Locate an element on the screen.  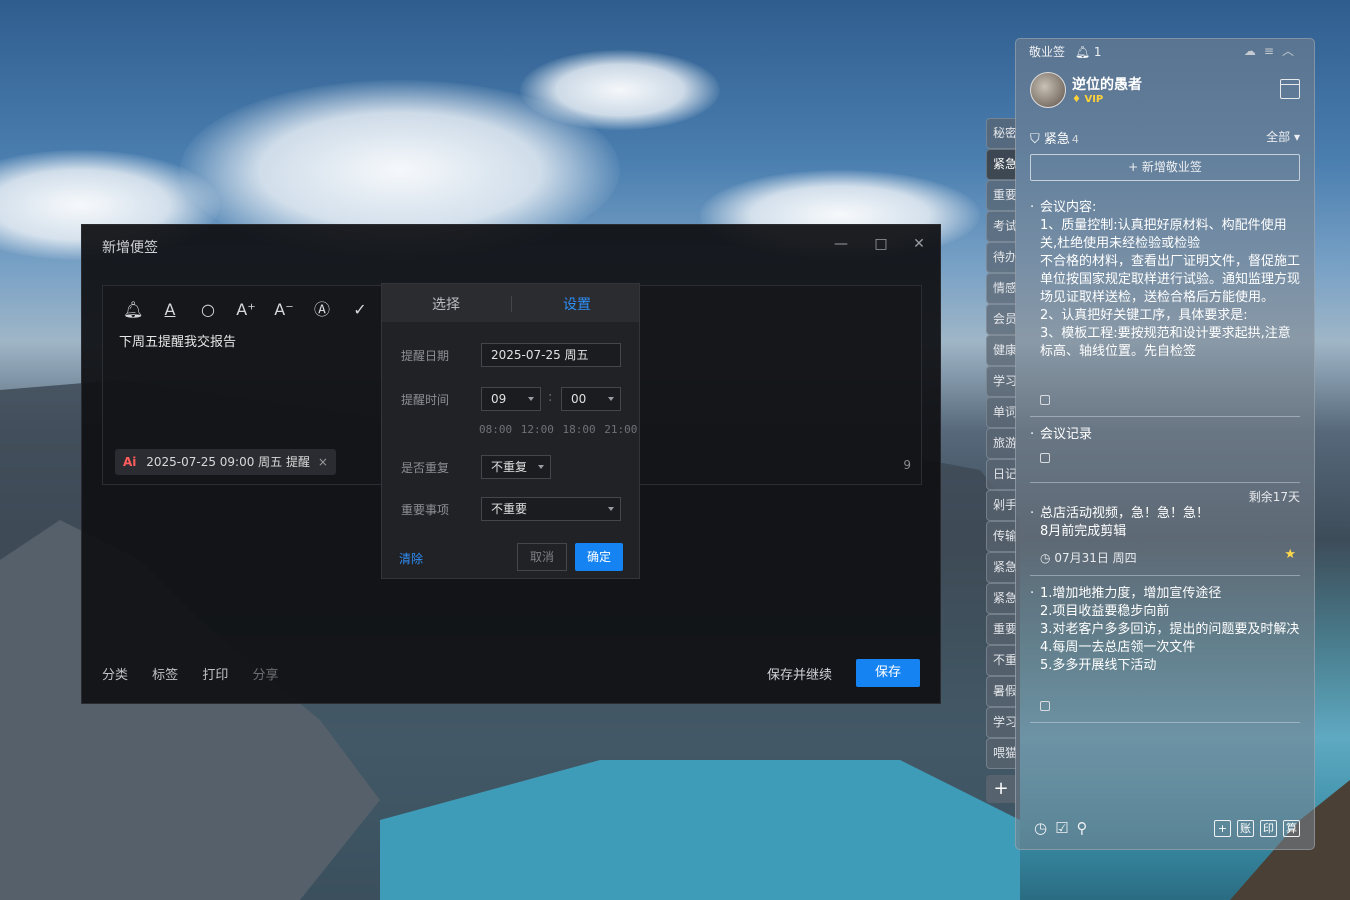
cloud-sync-icon: ☁ is located at coordinates (1254, 51).